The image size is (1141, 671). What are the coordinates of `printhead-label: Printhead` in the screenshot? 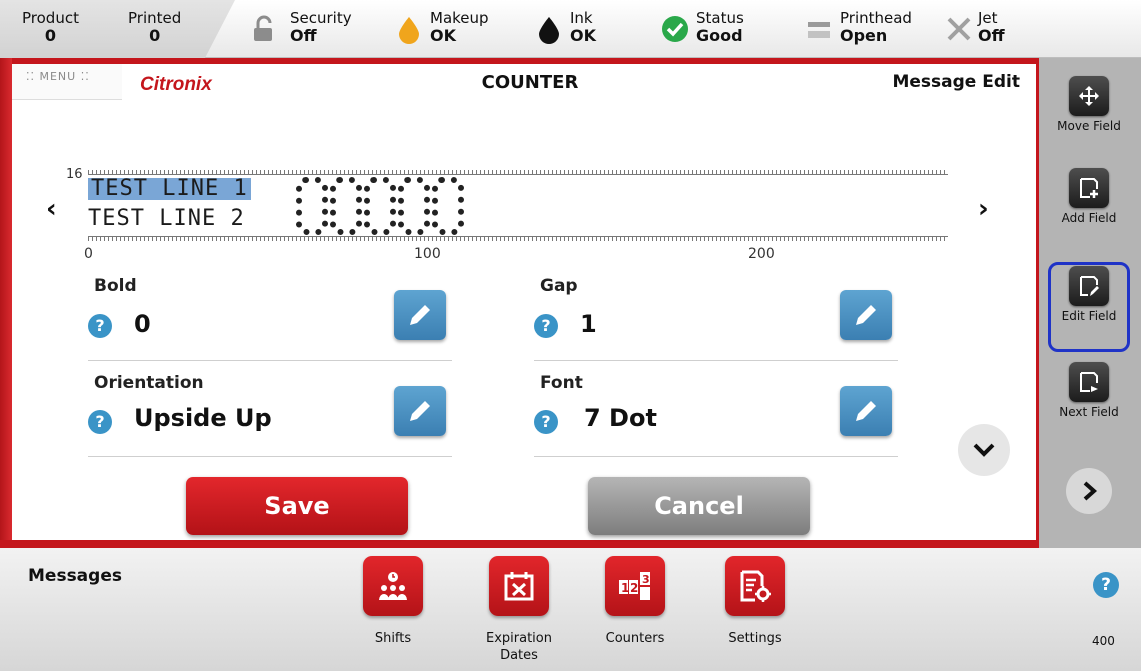 It's located at (876, 18).